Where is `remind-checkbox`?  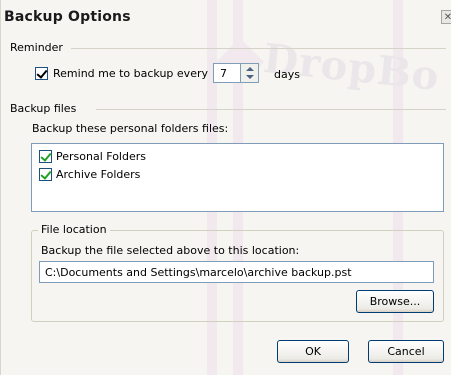
remind-checkbox is located at coordinates (41, 73).